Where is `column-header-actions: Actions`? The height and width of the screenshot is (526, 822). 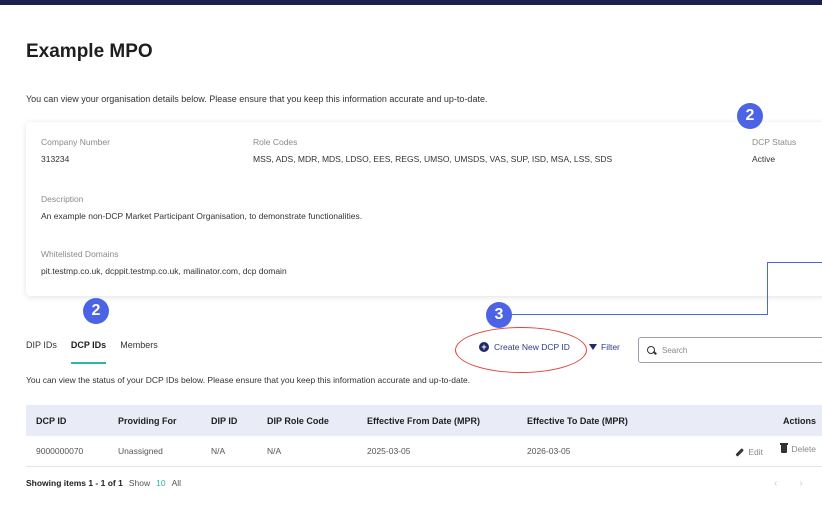
column-header-actions: Actions is located at coordinates (754, 420).